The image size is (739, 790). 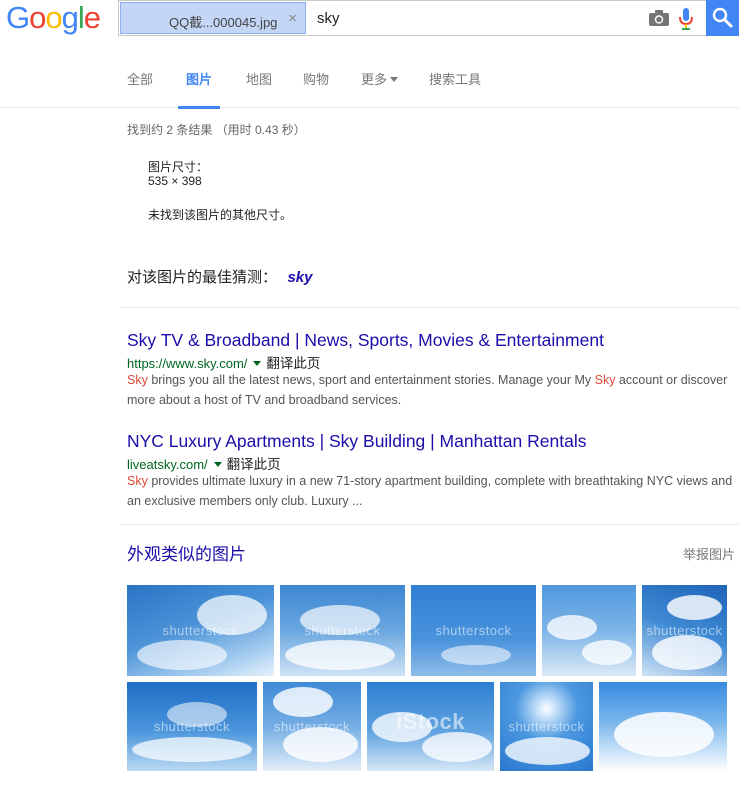 I want to click on search-tabs: 全部 图片 地图 购物 更多 搜索工具, so click(x=369, y=84).